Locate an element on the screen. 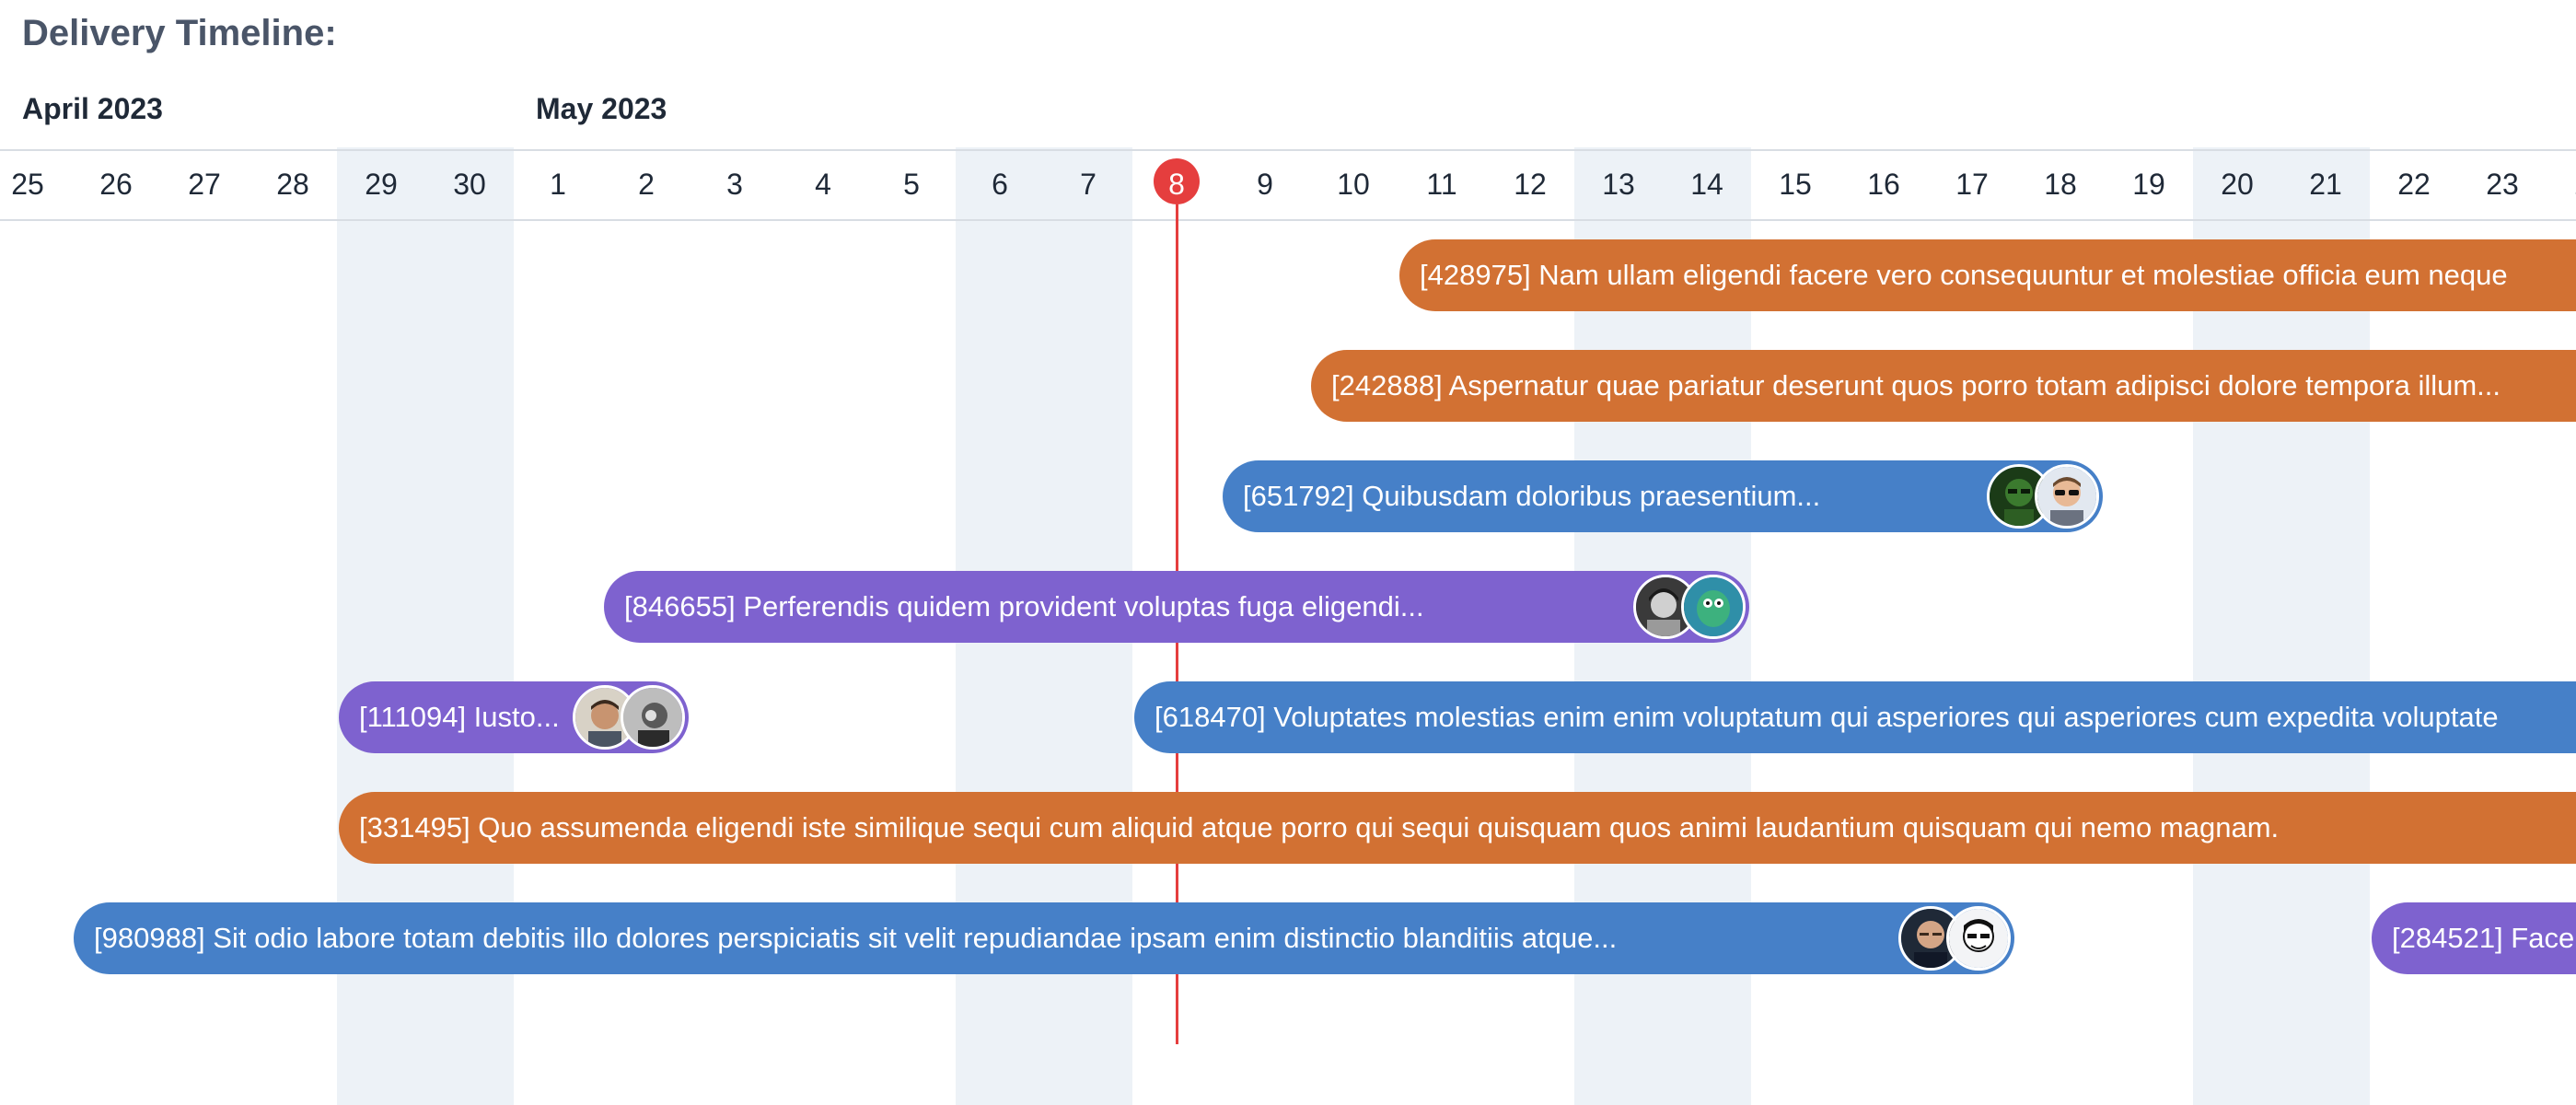 The image size is (2576, 1105). day-label: 9 is located at coordinates (1265, 184).